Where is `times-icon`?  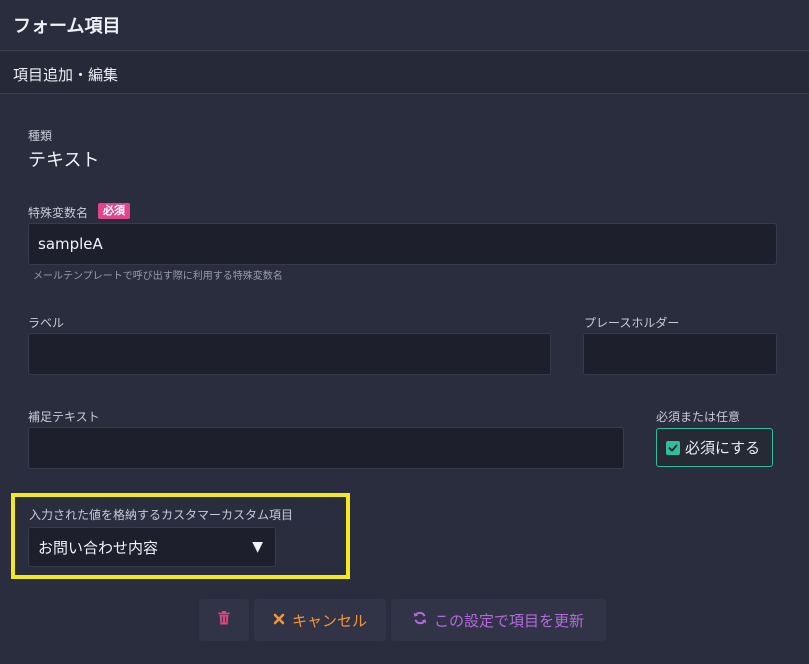 times-icon is located at coordinates (279, 620).